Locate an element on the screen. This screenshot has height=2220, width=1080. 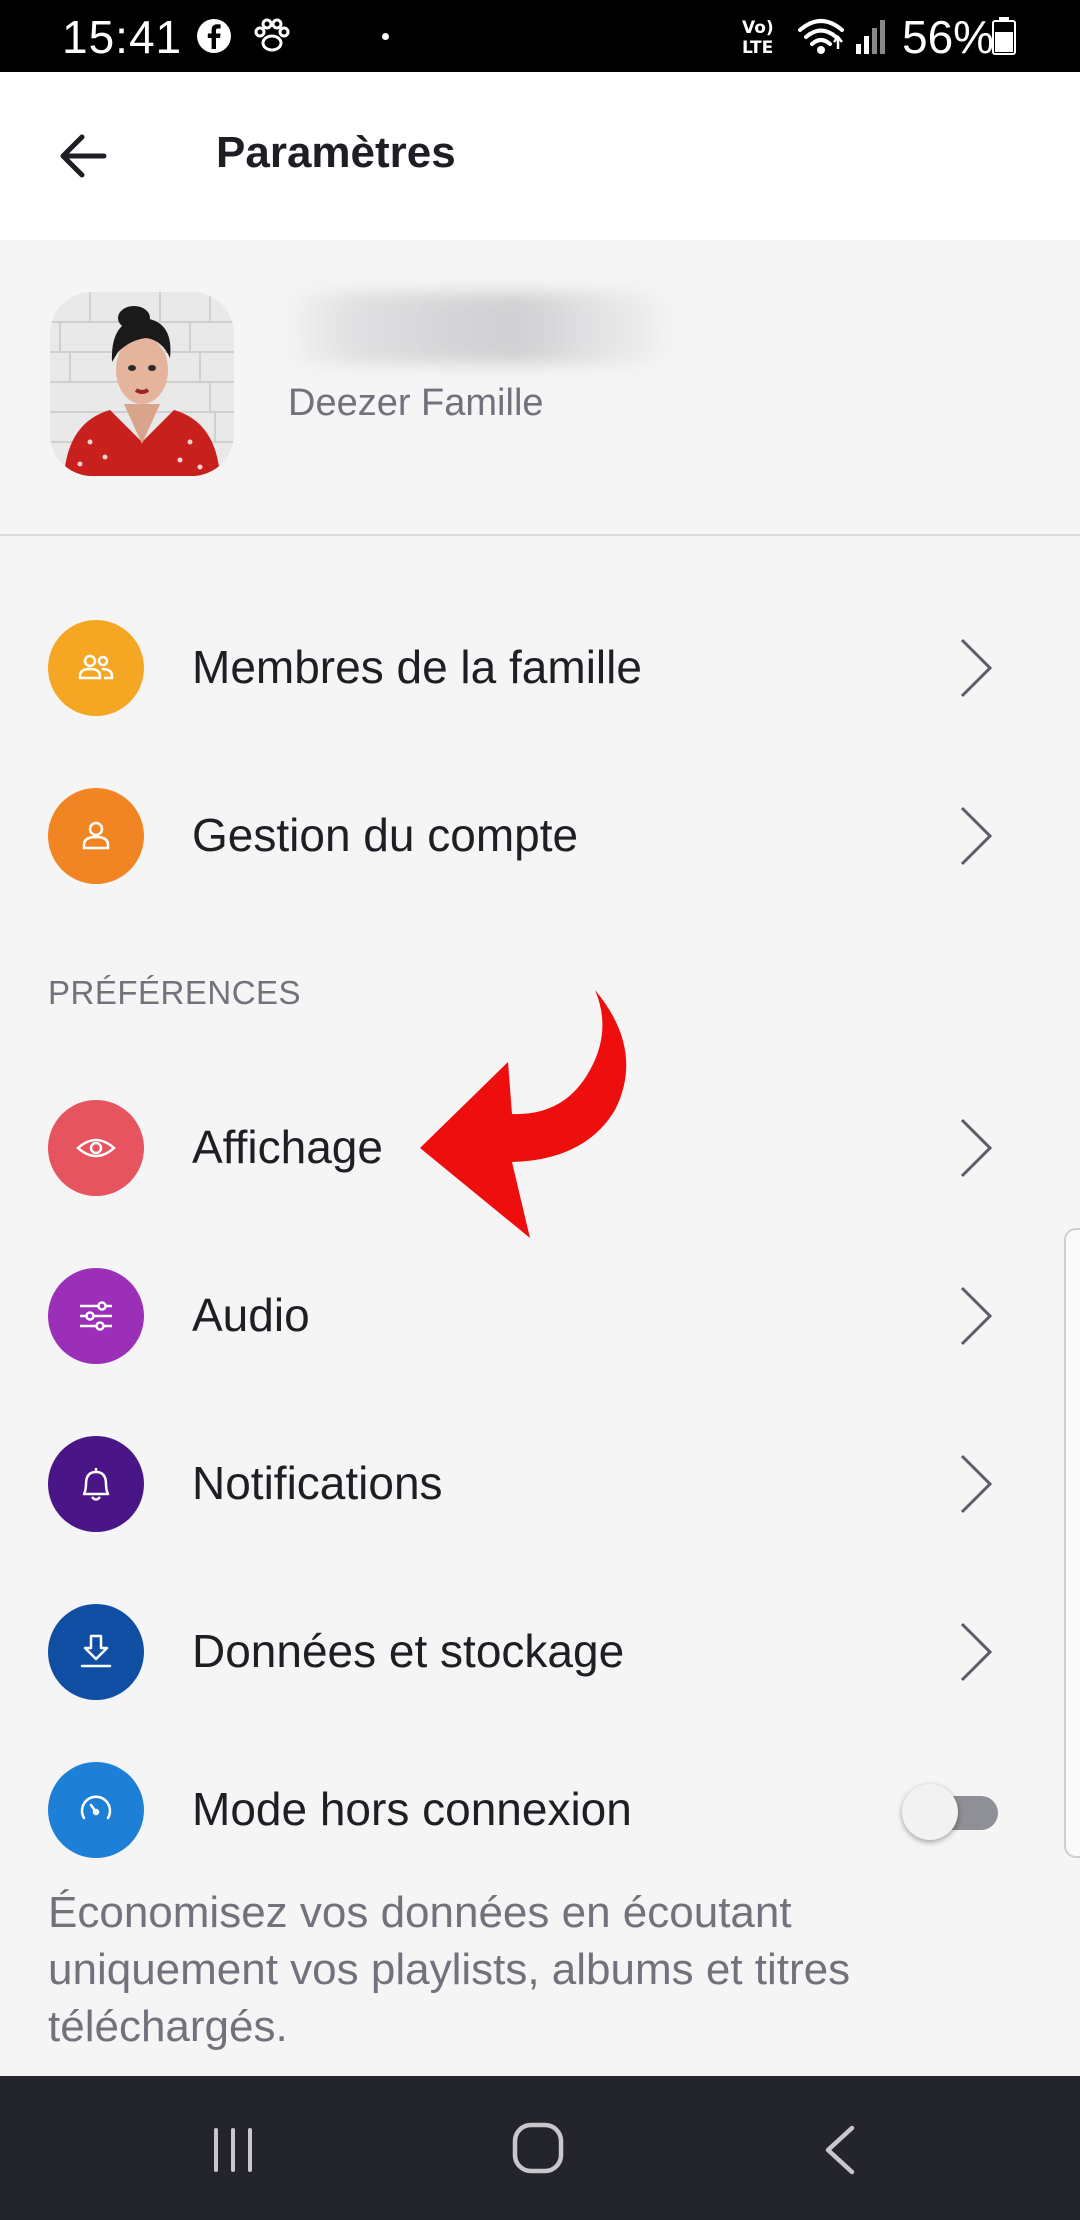
home-icon is located at coordinates (538, 2148).